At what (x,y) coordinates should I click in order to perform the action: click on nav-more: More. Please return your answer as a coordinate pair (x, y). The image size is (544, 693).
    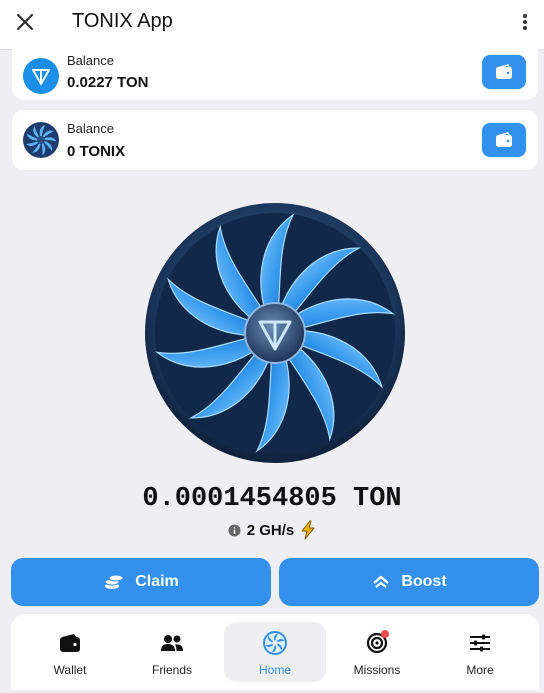
    Looking at the image, I should click on (480, 652).